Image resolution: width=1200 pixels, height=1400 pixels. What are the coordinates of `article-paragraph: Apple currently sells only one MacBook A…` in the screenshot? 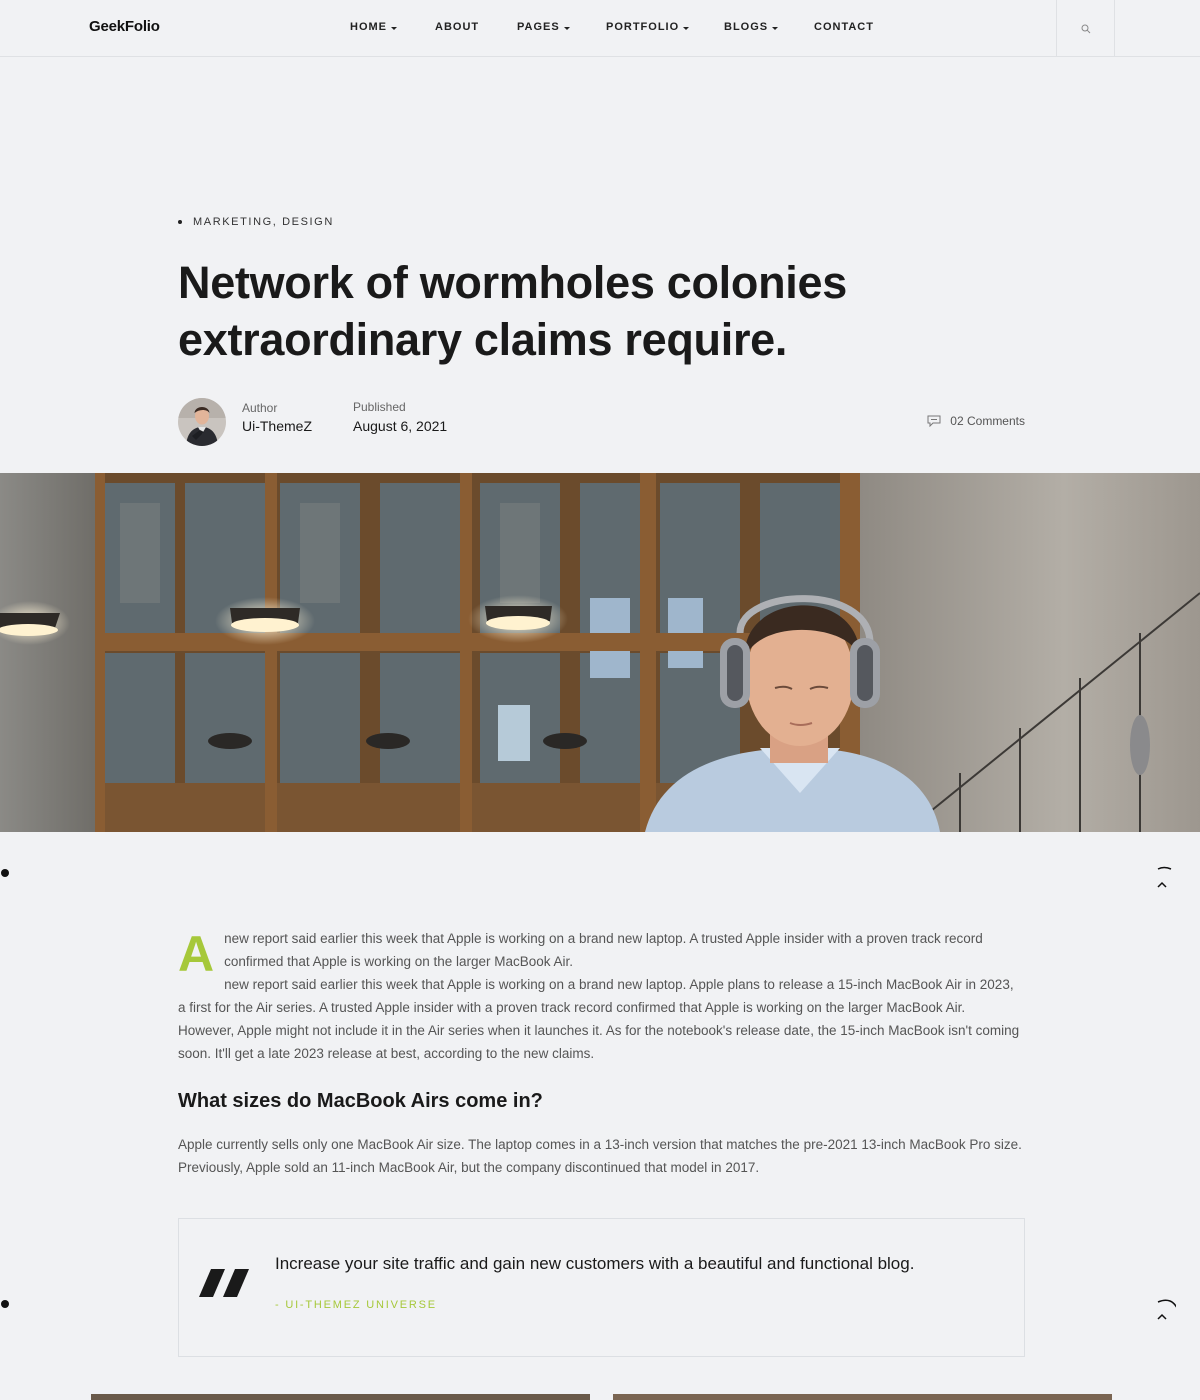 It's located at (600, 1156).